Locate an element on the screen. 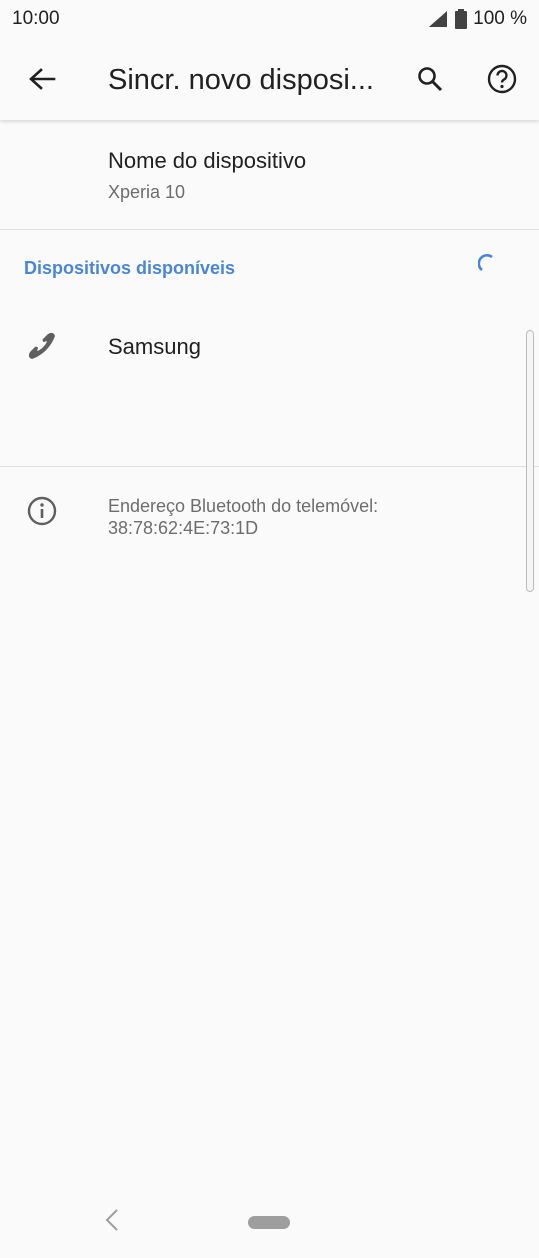  device-name-setting: Nome do dispositivo Xperia 10 is located at coordinates (269, 175).